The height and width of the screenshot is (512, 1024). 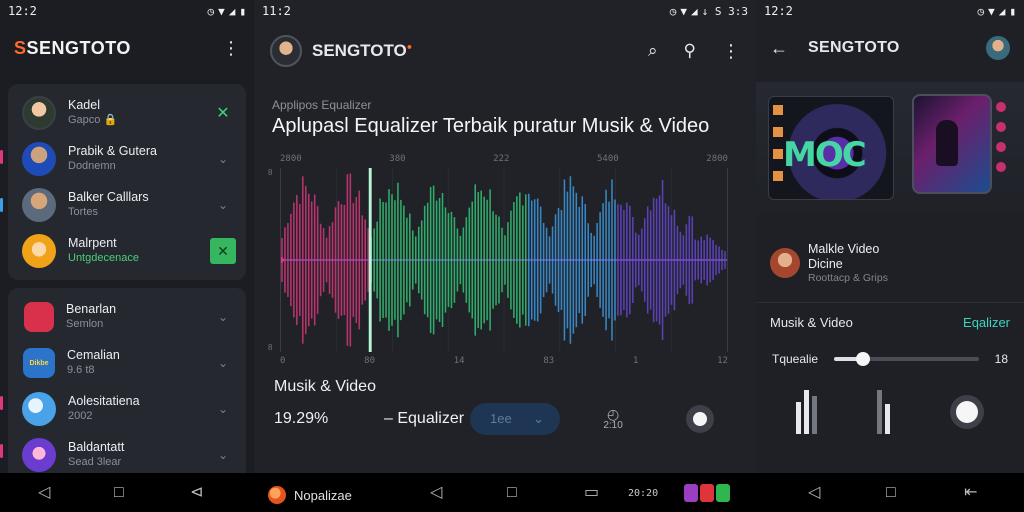 What do you see at coordinates (952, 144) in the screenshot?
I see `media-thumbnail-phone` at bounding box center [952, 144].